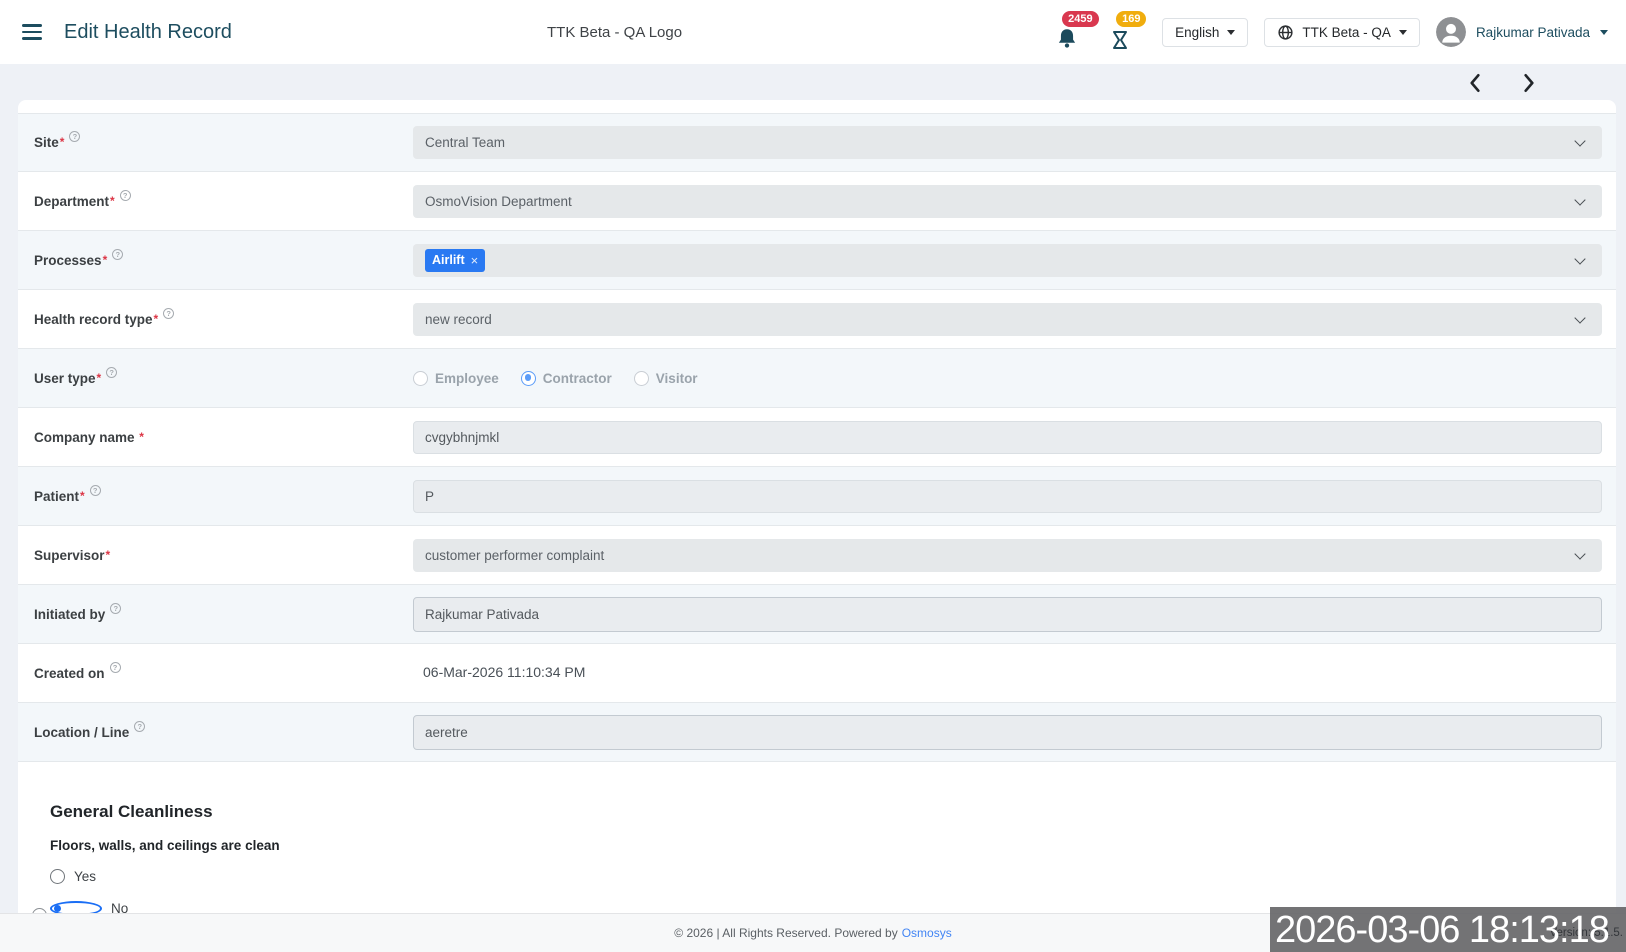 Image resolution: width=1626 pixels, height=952 pixels. I want to click on field-row-supervisor: Supervisor* customer performer complaint, so click(817, 555).